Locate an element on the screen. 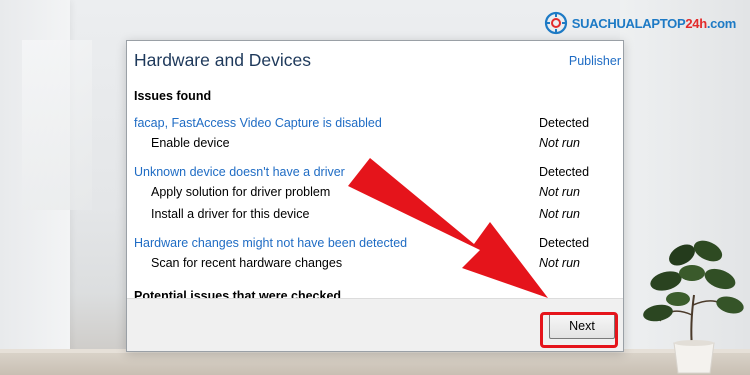 This screenshot has height=375, width=750. solution-label: Scan for recent hardware changes is located at coordinates (247, 263).